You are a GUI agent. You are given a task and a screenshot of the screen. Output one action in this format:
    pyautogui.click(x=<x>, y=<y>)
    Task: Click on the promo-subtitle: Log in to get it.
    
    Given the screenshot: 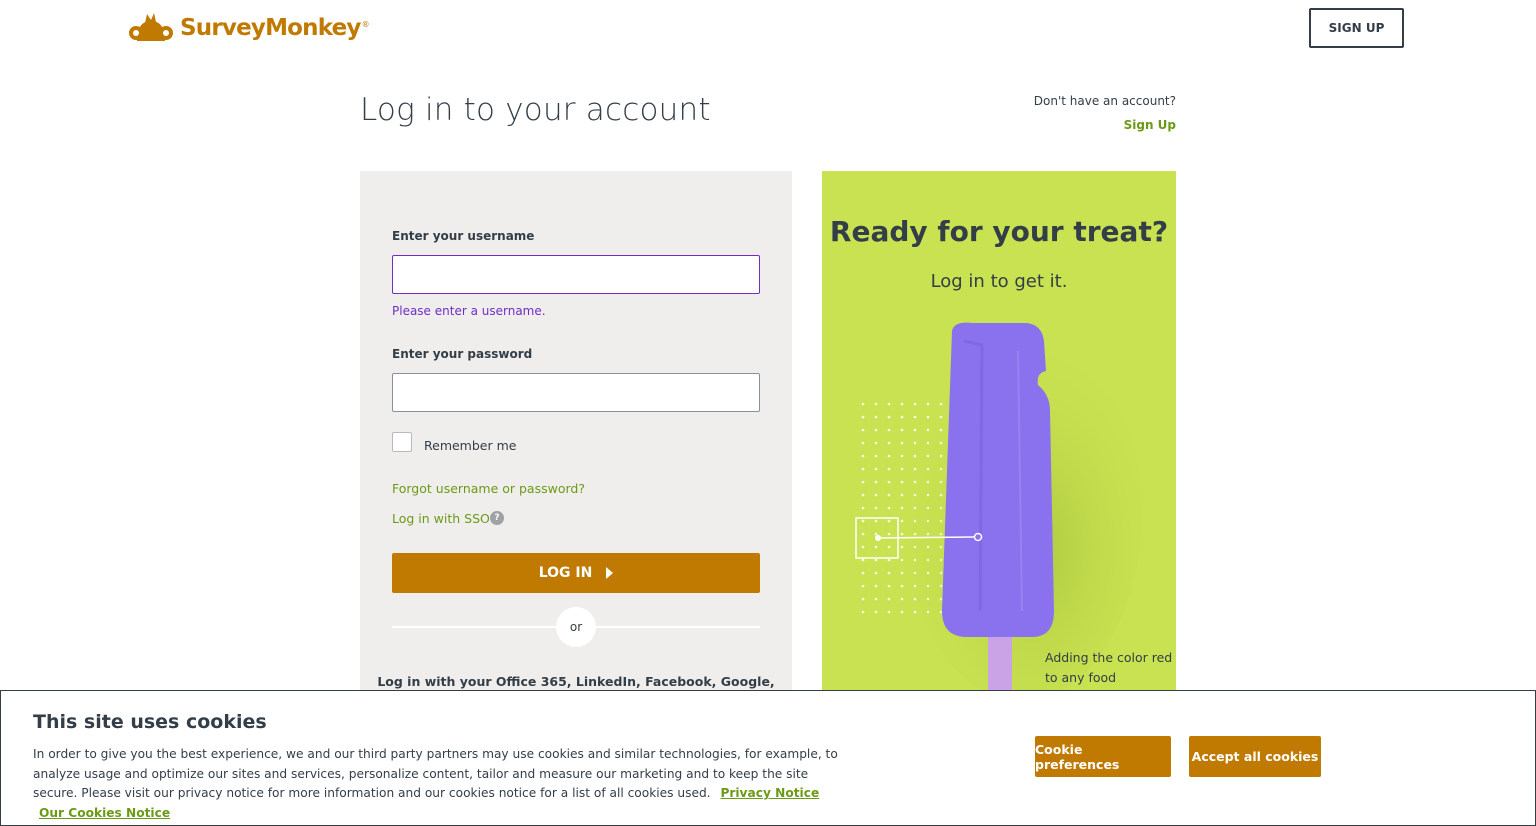 What is the action you would take?
    pyautogui.click(x=999, y=281)
    